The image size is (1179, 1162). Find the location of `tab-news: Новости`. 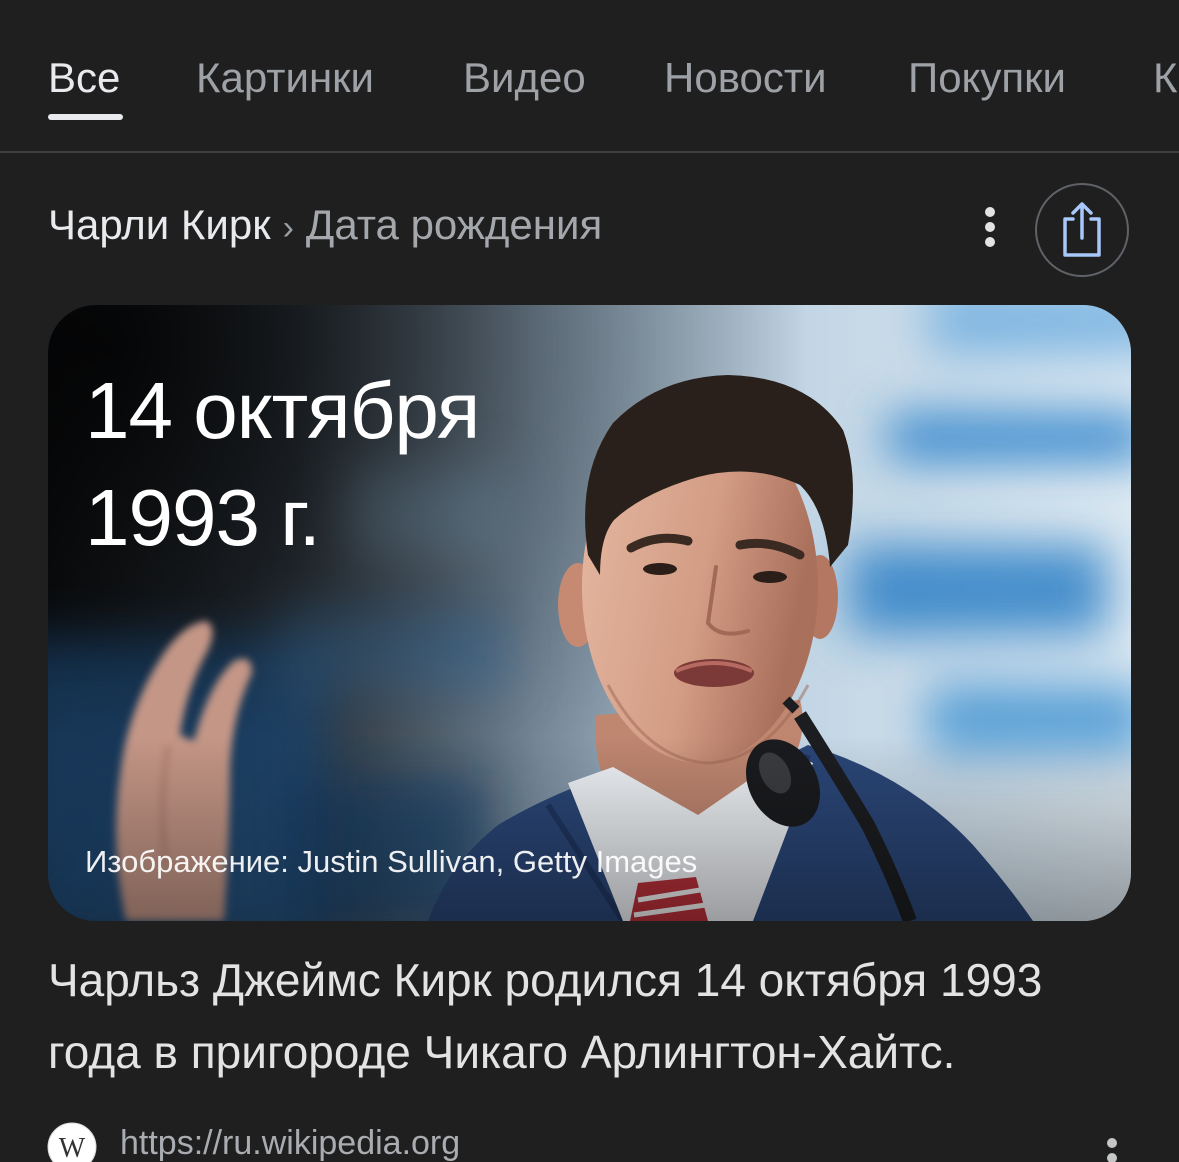

tab-news: Новости is located at coordinates (745, 78).